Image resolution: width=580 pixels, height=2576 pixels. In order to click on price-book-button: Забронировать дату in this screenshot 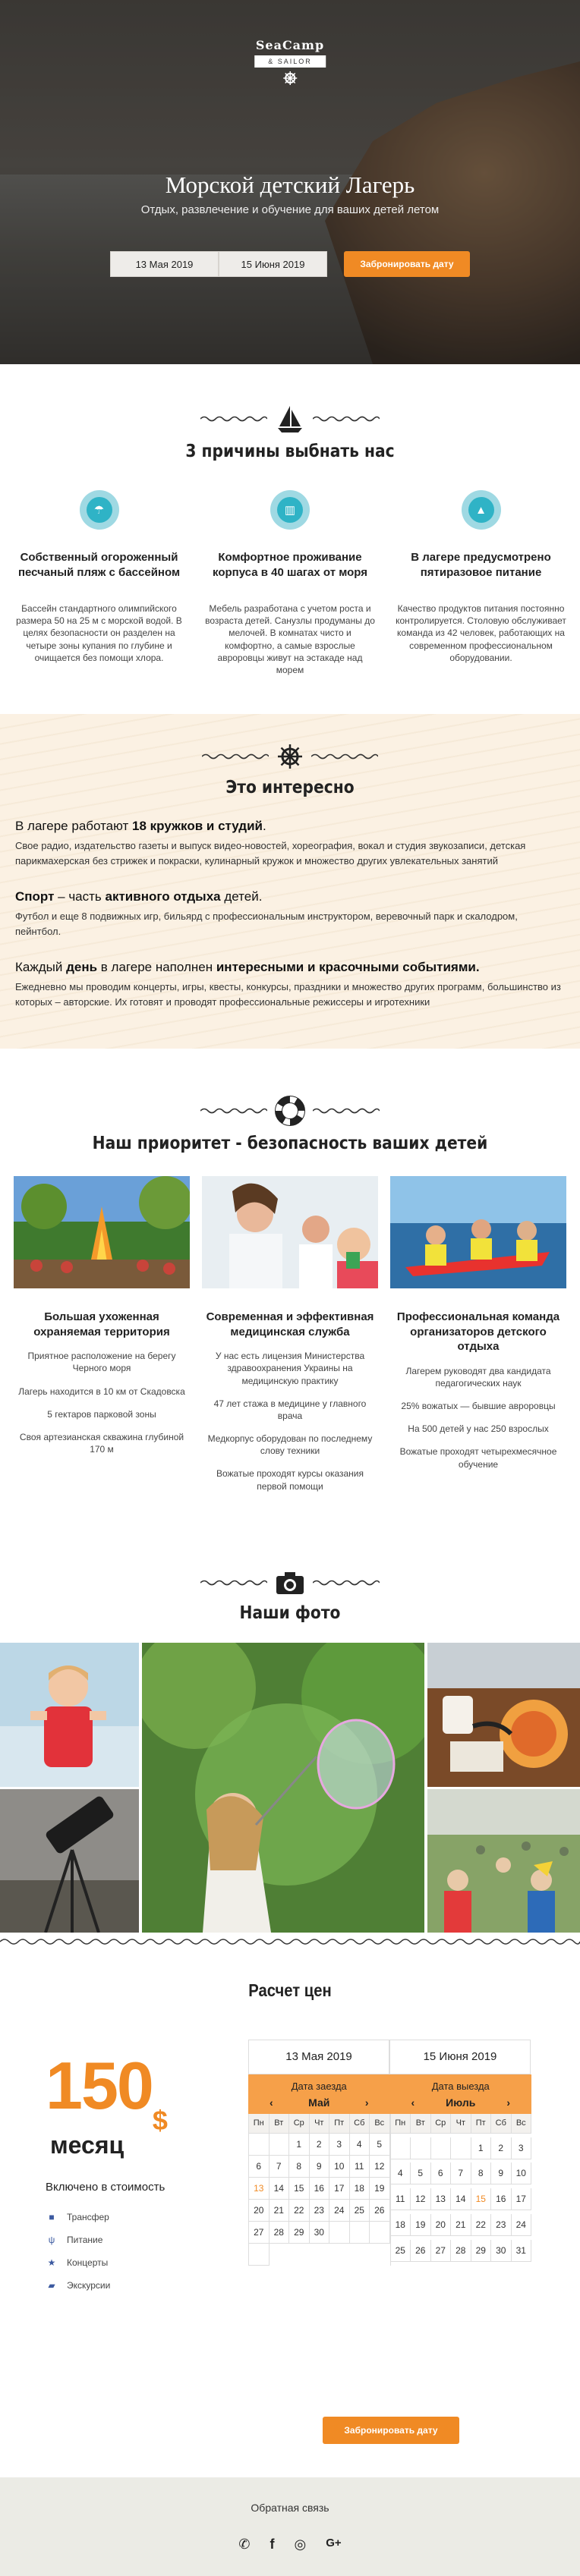, I will do `click(391, 2430)`.